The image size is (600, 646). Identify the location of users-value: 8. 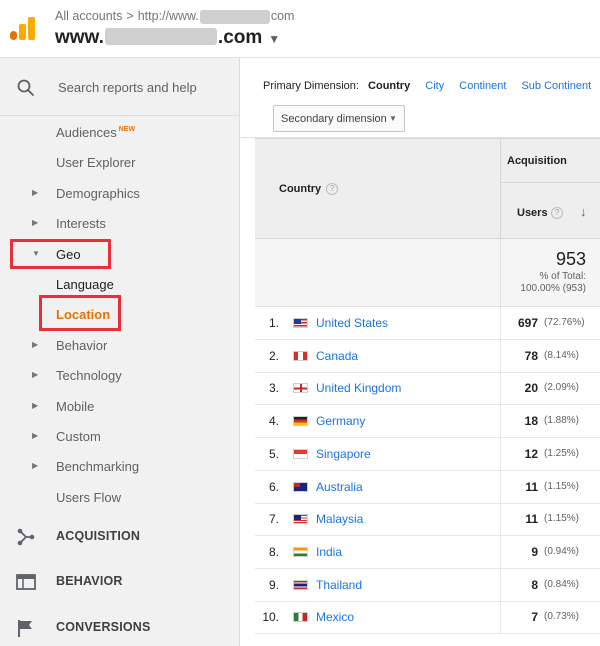
(534, 584).